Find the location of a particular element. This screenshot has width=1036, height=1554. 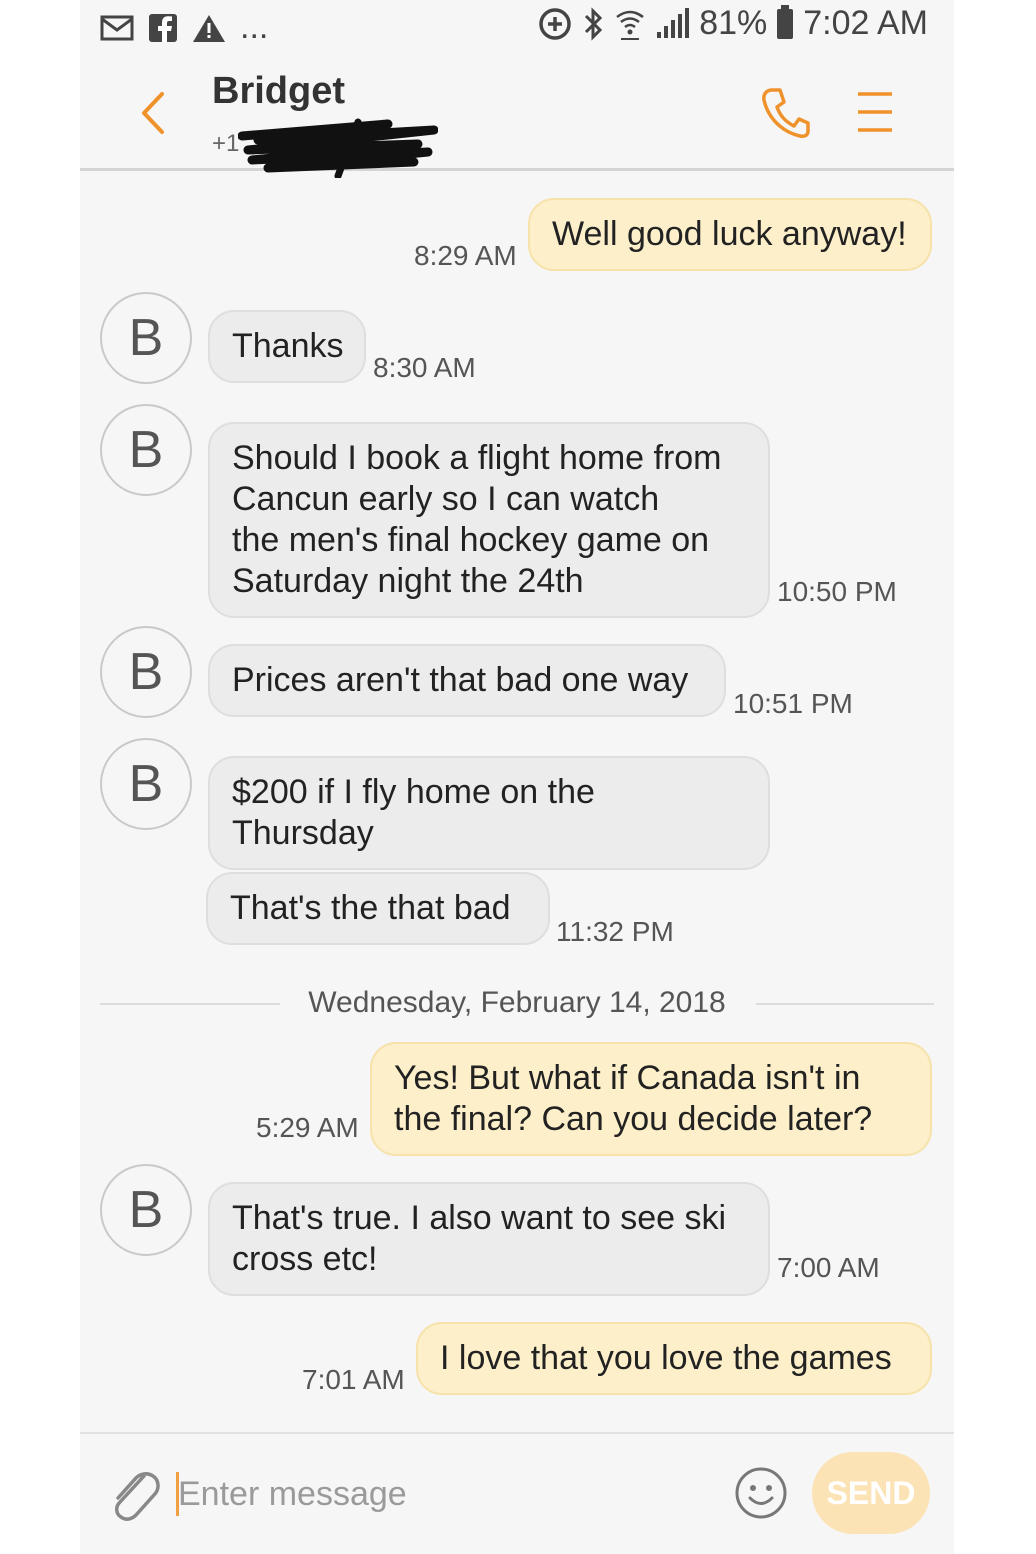

redaction-scribble is located at coordinates (338, 148).